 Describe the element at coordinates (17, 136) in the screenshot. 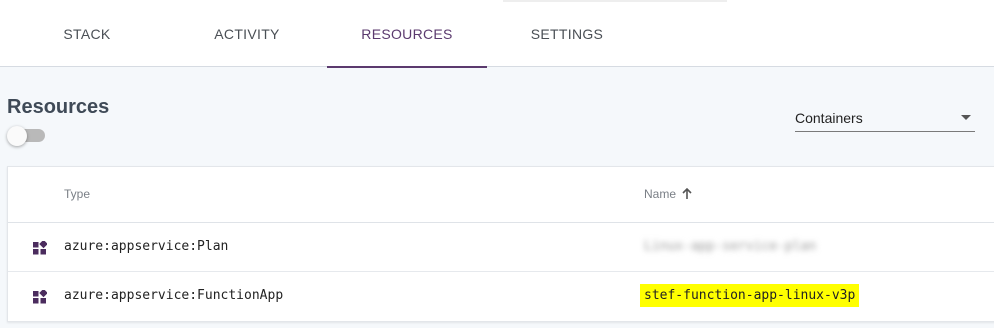

I see `toggle-thumb` at that location.